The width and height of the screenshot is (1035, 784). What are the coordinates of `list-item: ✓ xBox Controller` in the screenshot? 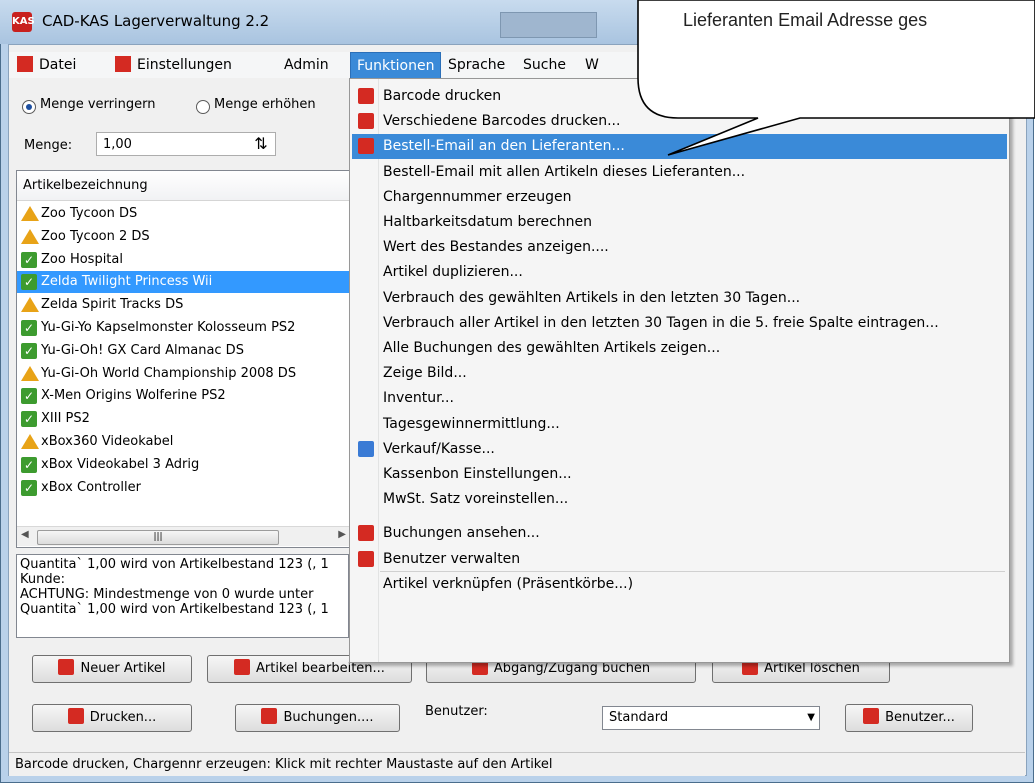 It's located at (183, 488).